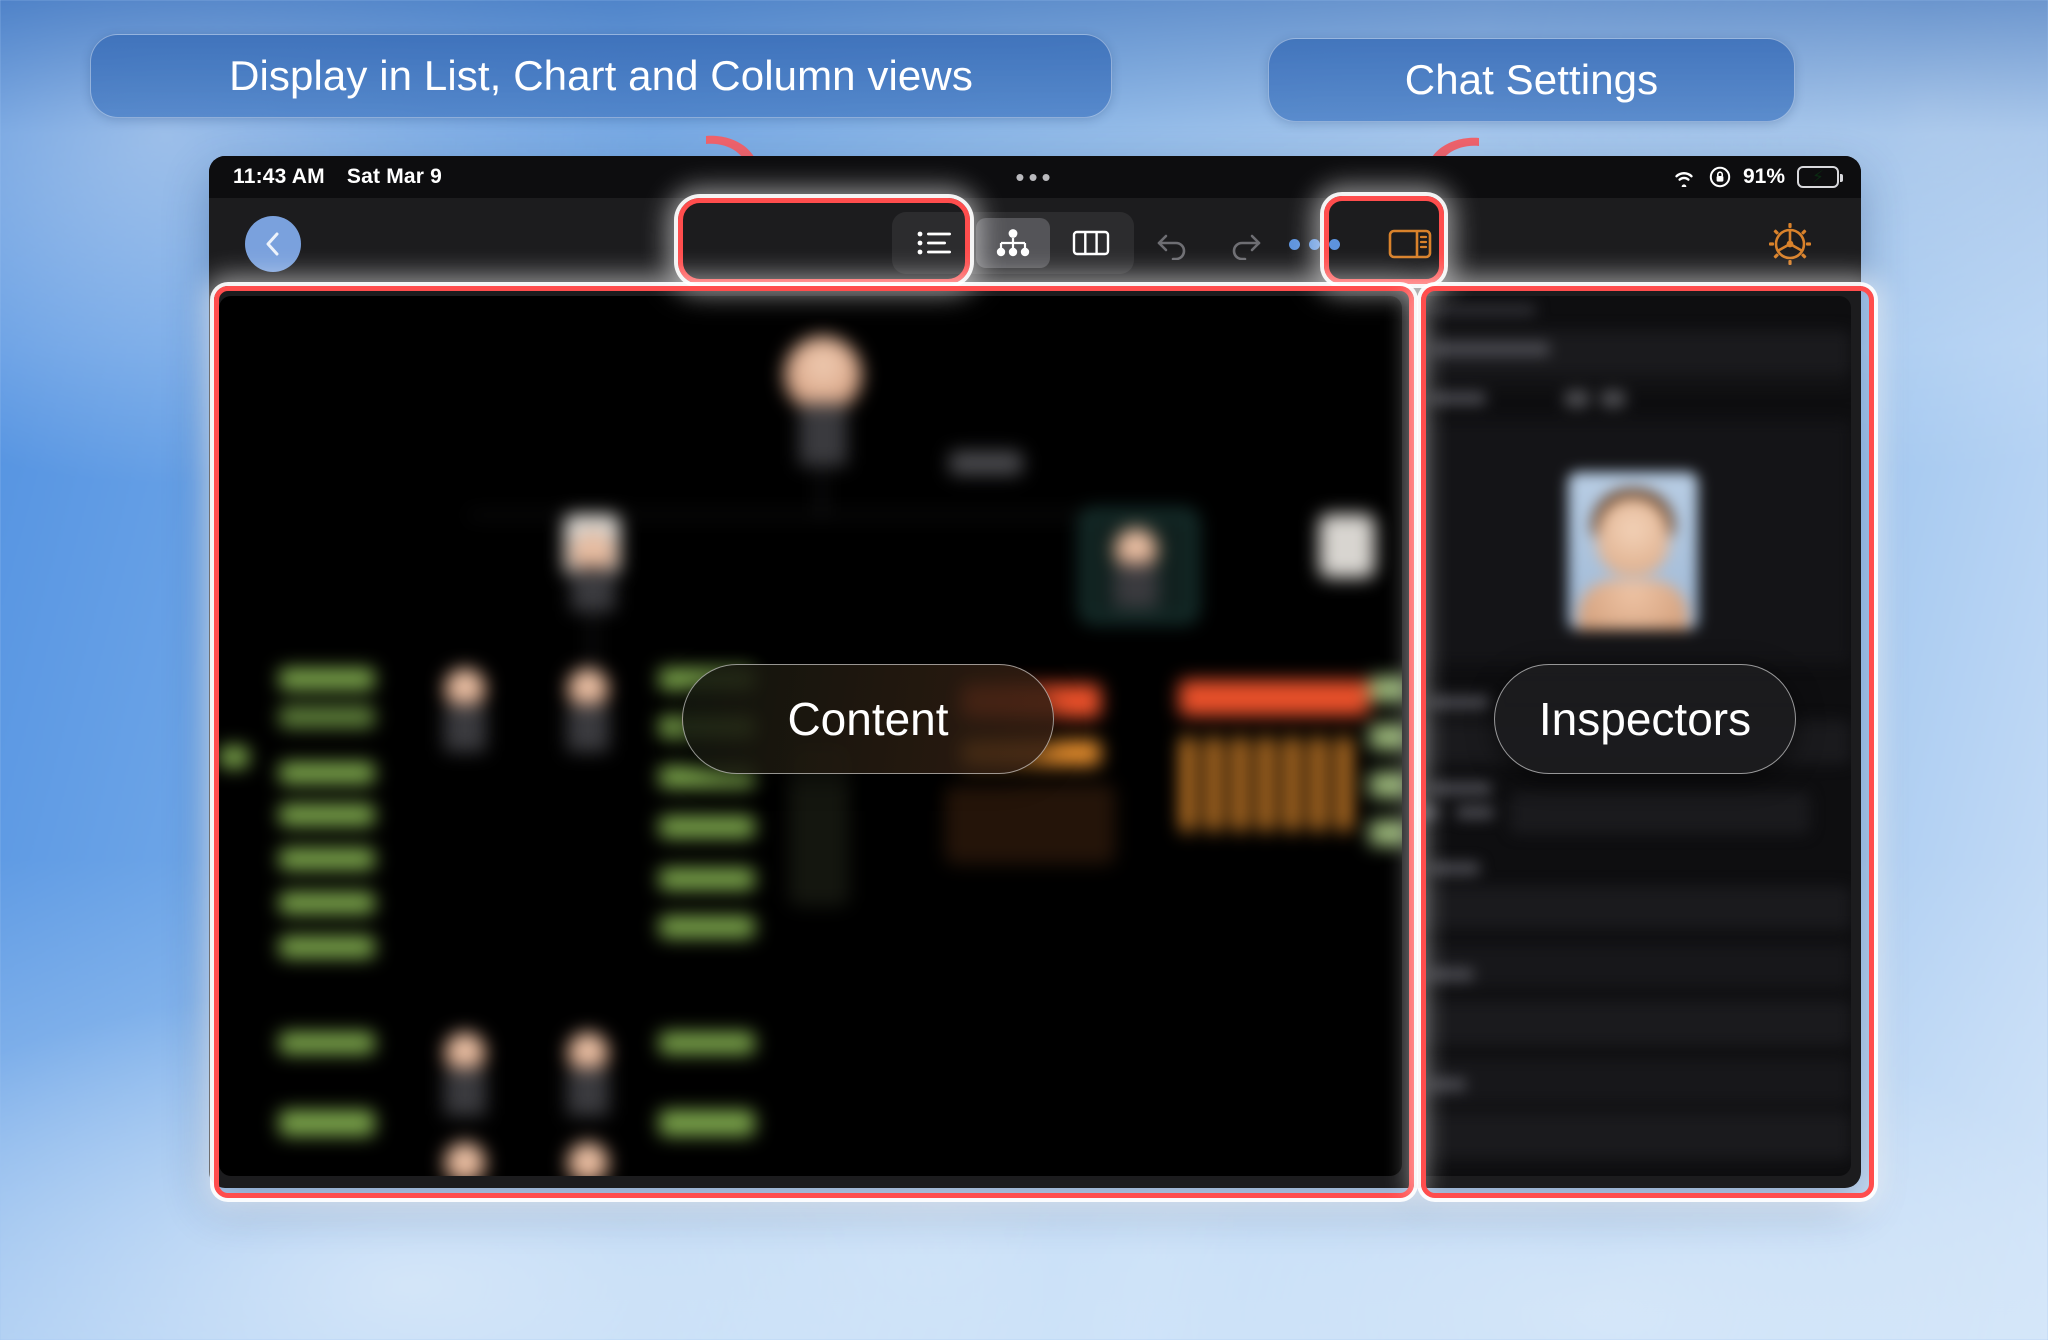 This screenshot has width=2048, height=1340. Describe the element at coordinates (279, 176) in the screenshot. I see `status-time: 11:43 AM` at that location.